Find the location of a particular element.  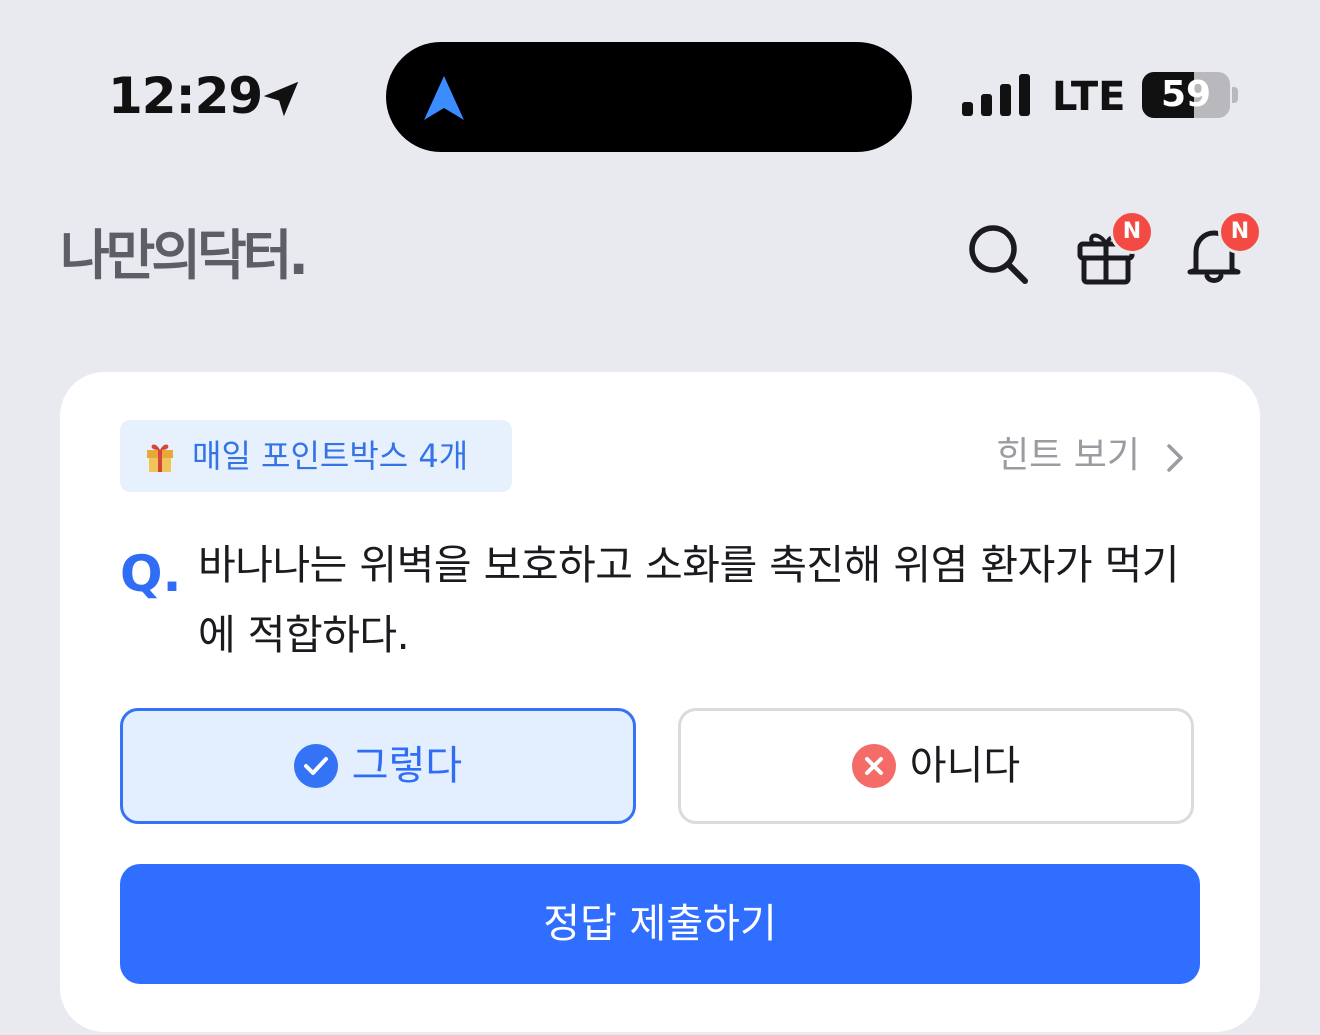

point-box-pill: 매일 포인트박스 4개 is located at coordinates (316, 456).